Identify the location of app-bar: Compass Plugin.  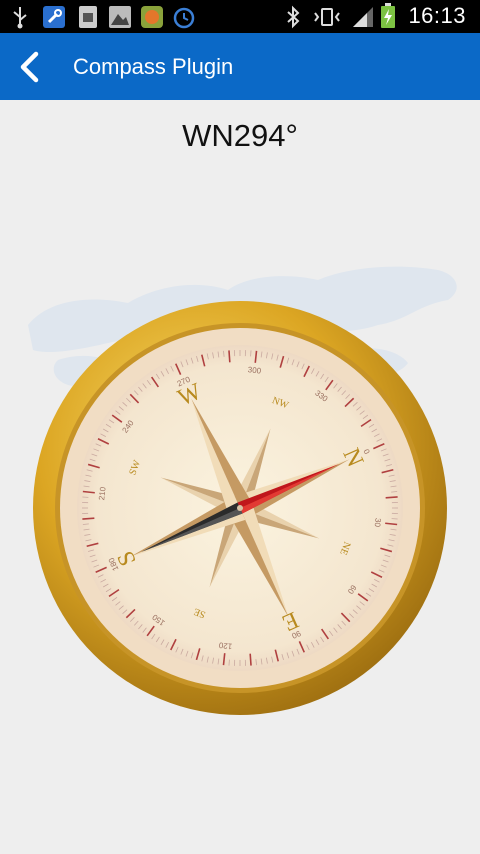
(240, 66).